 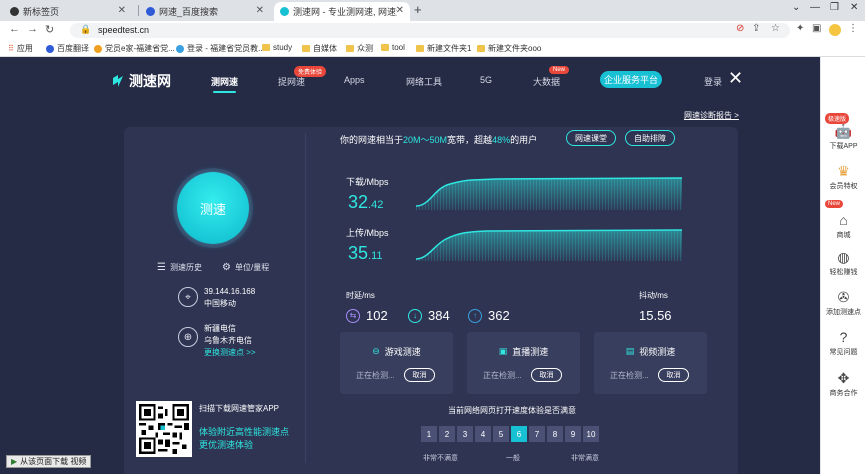 What do you see at coordinates (179, 267) in the screenshot?
I see `history-link: ☰ 测速历史` at bounding box center [179, 267].